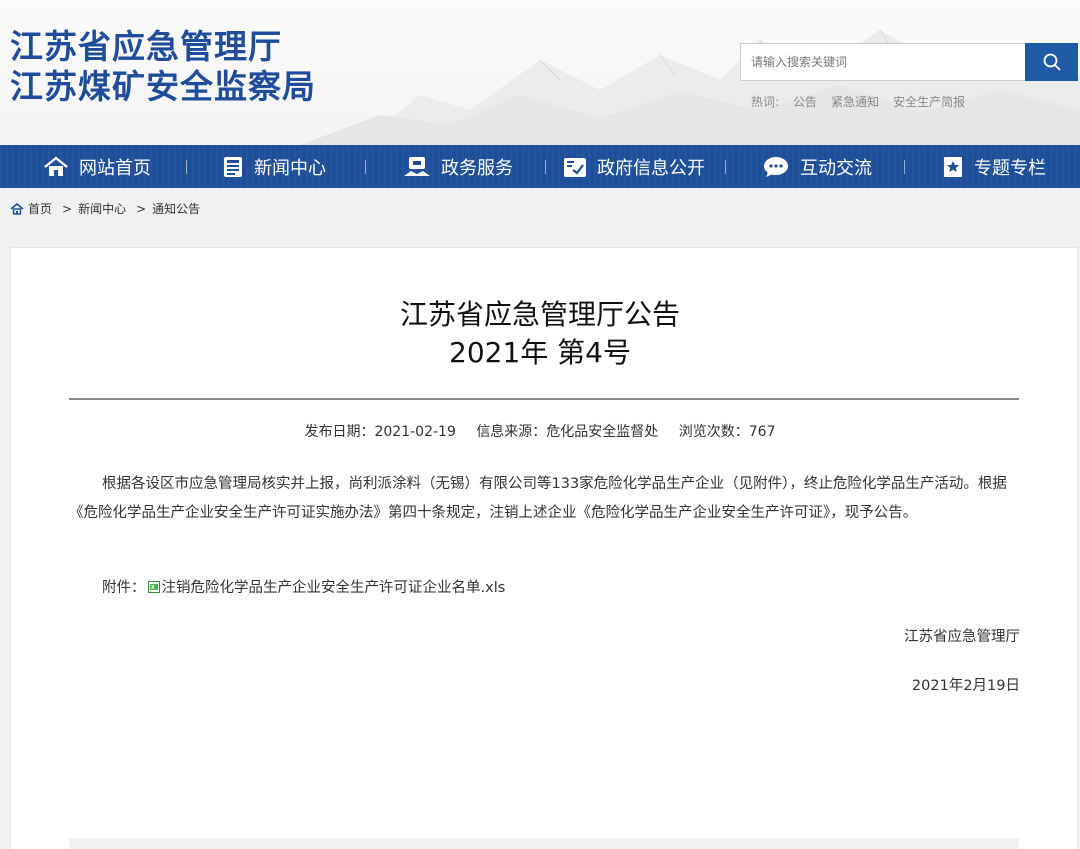 This screenshot has height=849, width=1080. Describe the element at coordinates (380, 432) in the screenshot. I see `publish-date: 发布日期：2021-02-19` at that location.